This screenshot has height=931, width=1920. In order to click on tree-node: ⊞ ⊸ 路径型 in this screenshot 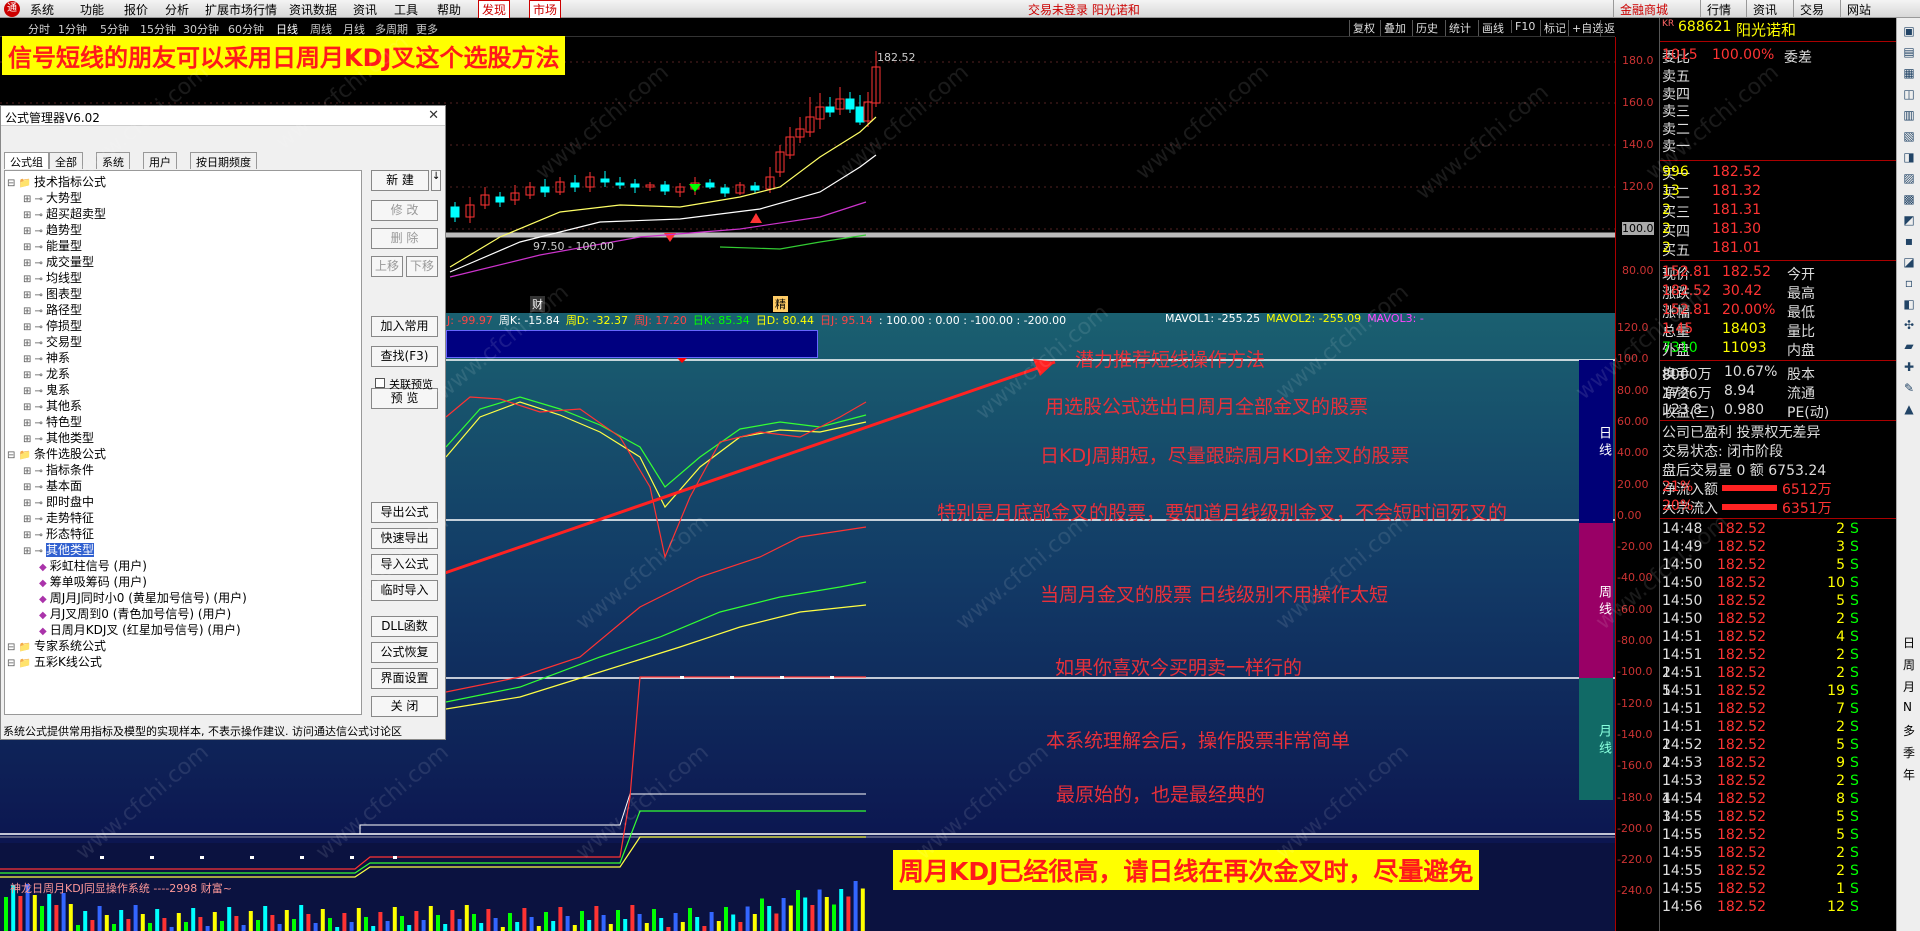, I will do `click(52, 309)`.